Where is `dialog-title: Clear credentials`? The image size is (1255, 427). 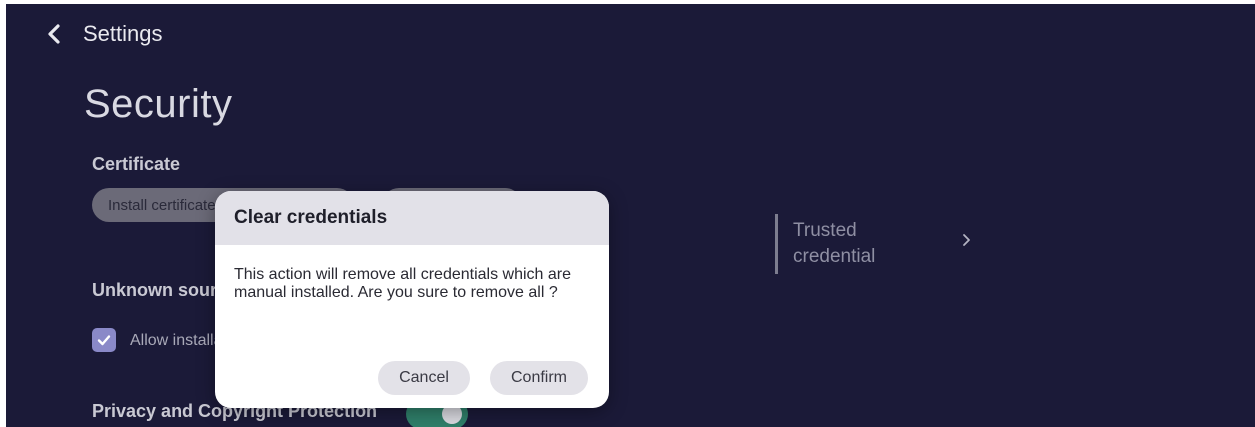 dialog-title: Clear credentials is located at coordinates (412, 218).